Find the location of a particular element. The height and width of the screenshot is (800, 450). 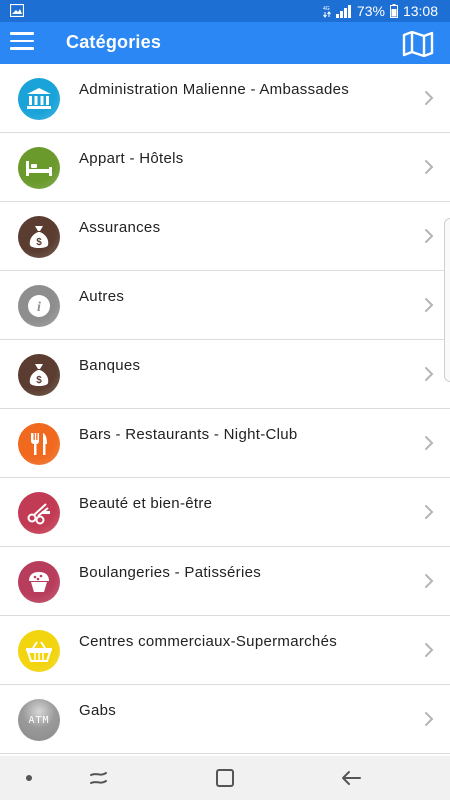

nav-bar is located at coordinates (225, 778).